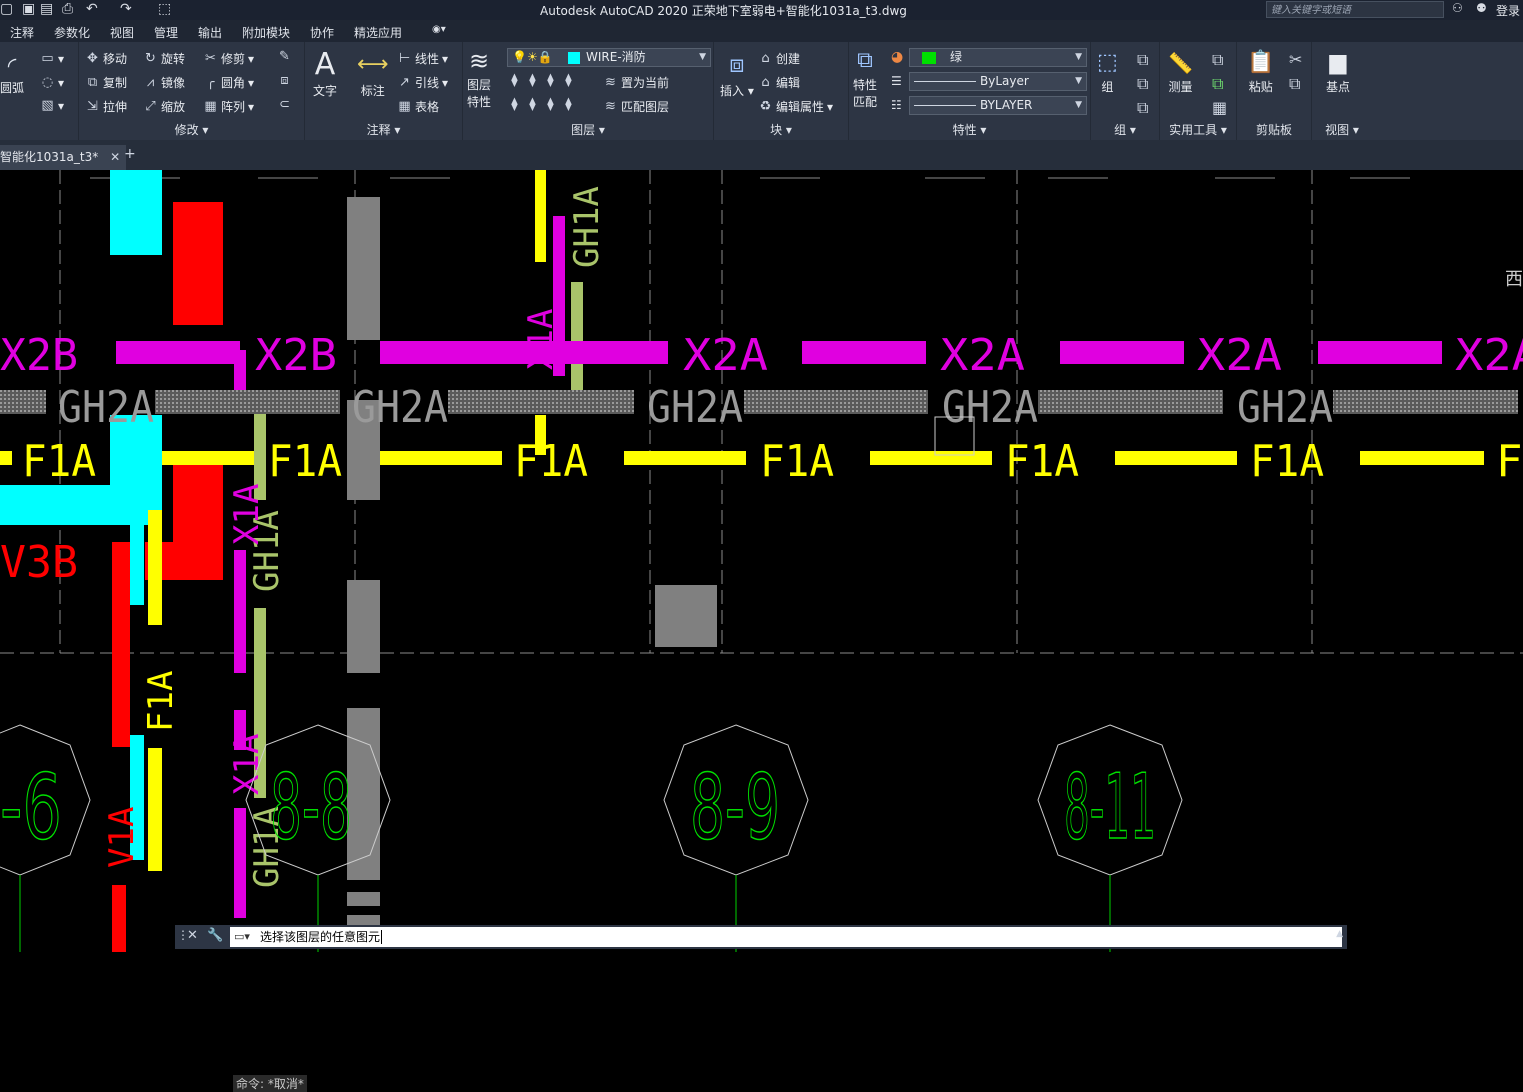  What do you see at coordinates (636, 106) in the screenshot?
I see `match-layer-button: ≋ 匹配图层` at bounding box center [636, 106].